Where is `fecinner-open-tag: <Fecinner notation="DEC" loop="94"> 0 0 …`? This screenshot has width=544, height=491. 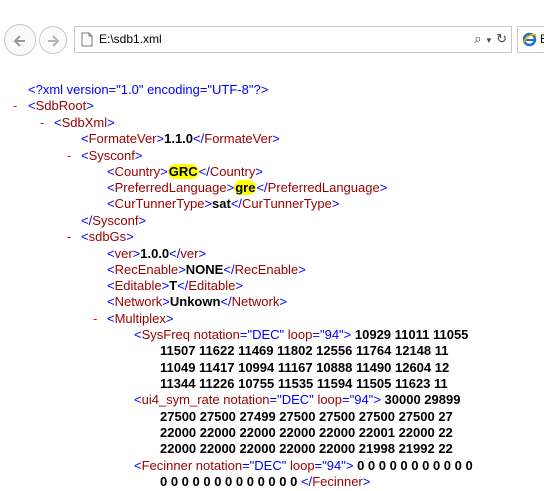
fecinner-open-tag: <Fecinner notation="DEC" loop="94"> 0 0 … is located at coordinates (303, 465).